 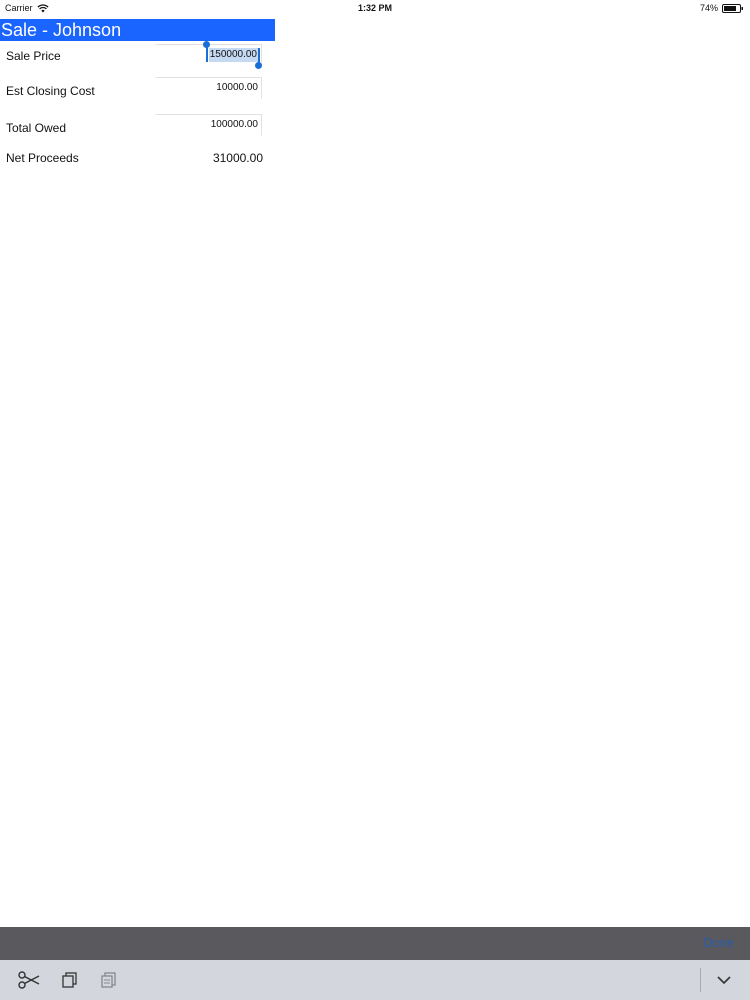 I want to click on total-owed-label: Total Owed, so click(x=36, y=128).